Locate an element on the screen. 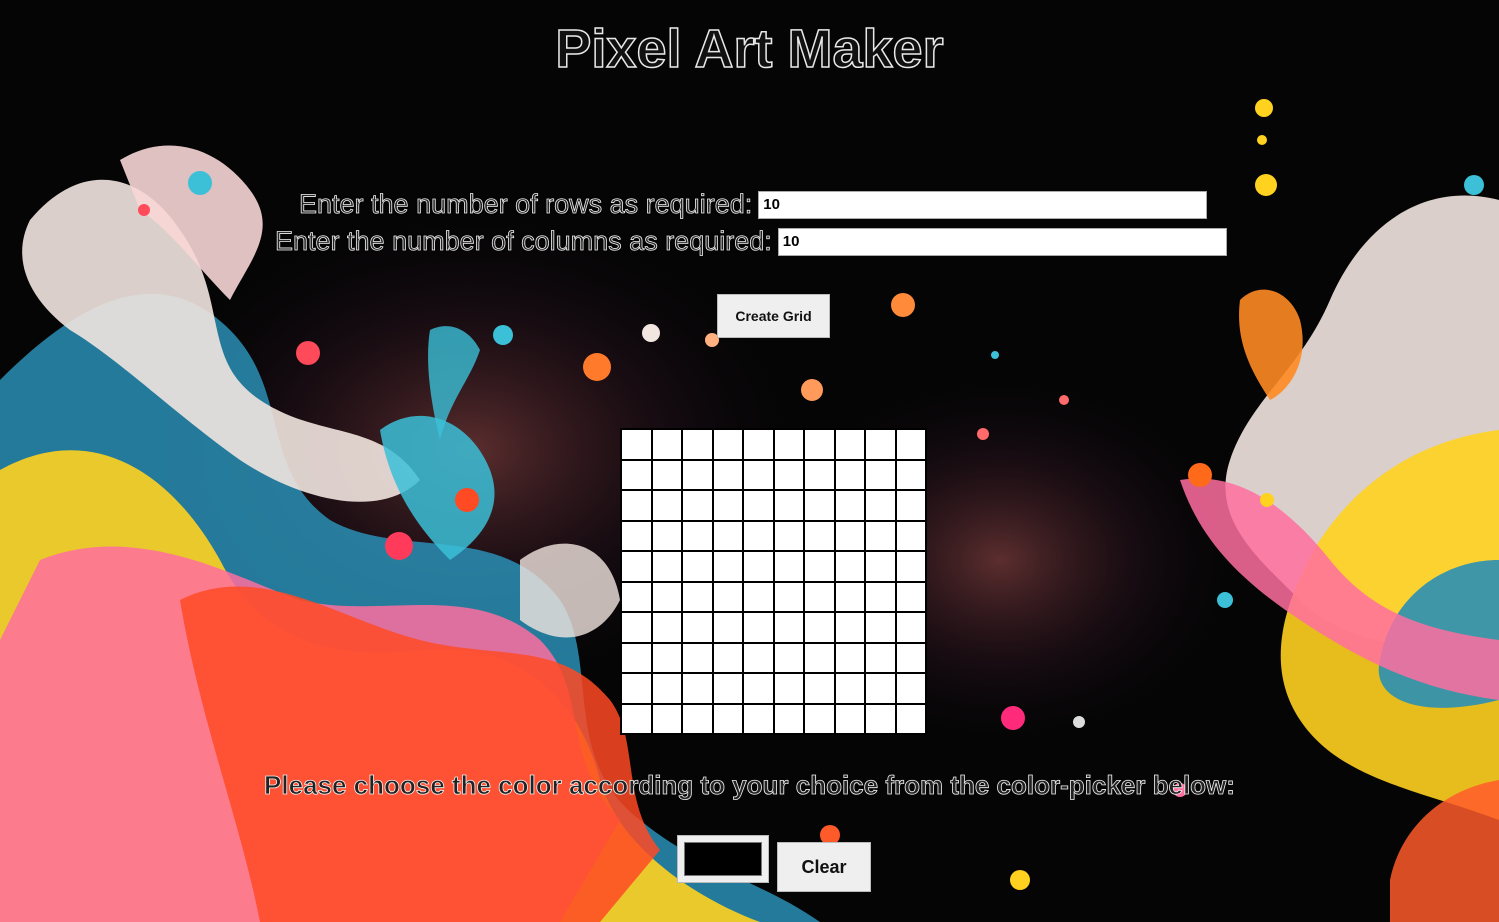 The image size is (1499, 922). create-grid-button: Create Grid is located at coordinates (773, 316).